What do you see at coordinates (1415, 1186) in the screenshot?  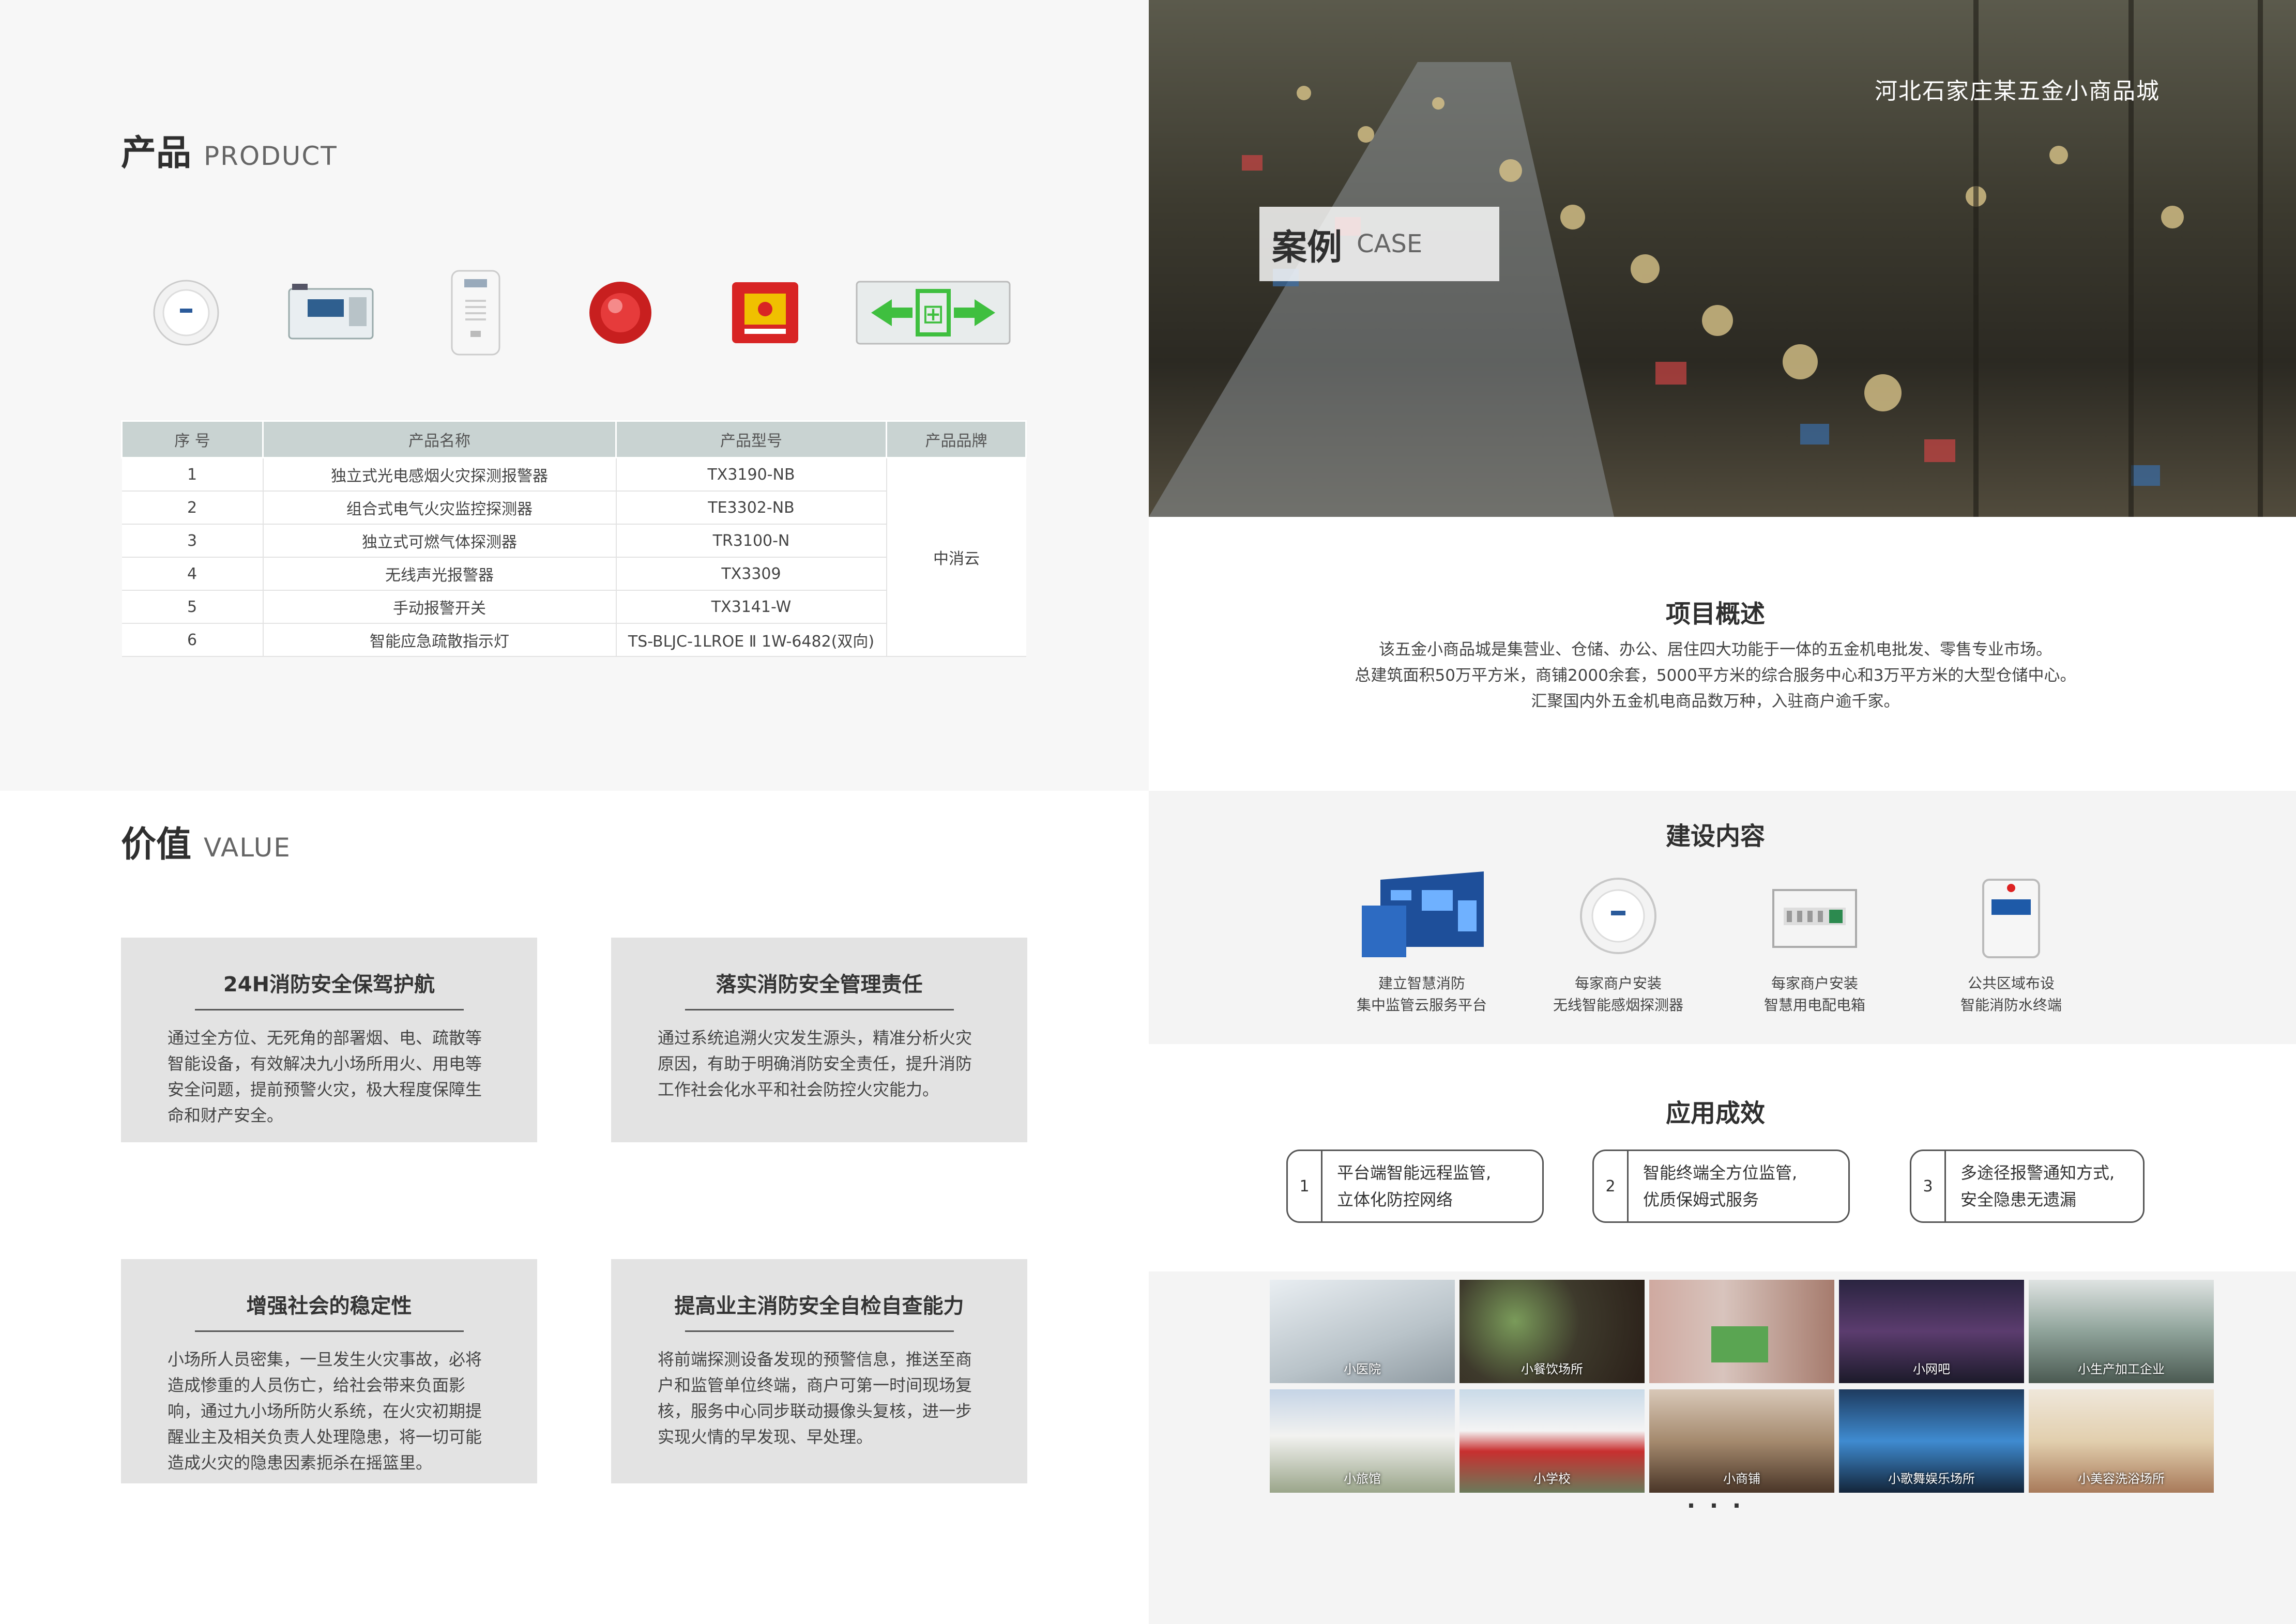 I see `effect-box: 1 平台端智能远程监管, 立体化防控网络` at bounding box center [1415, 1186].